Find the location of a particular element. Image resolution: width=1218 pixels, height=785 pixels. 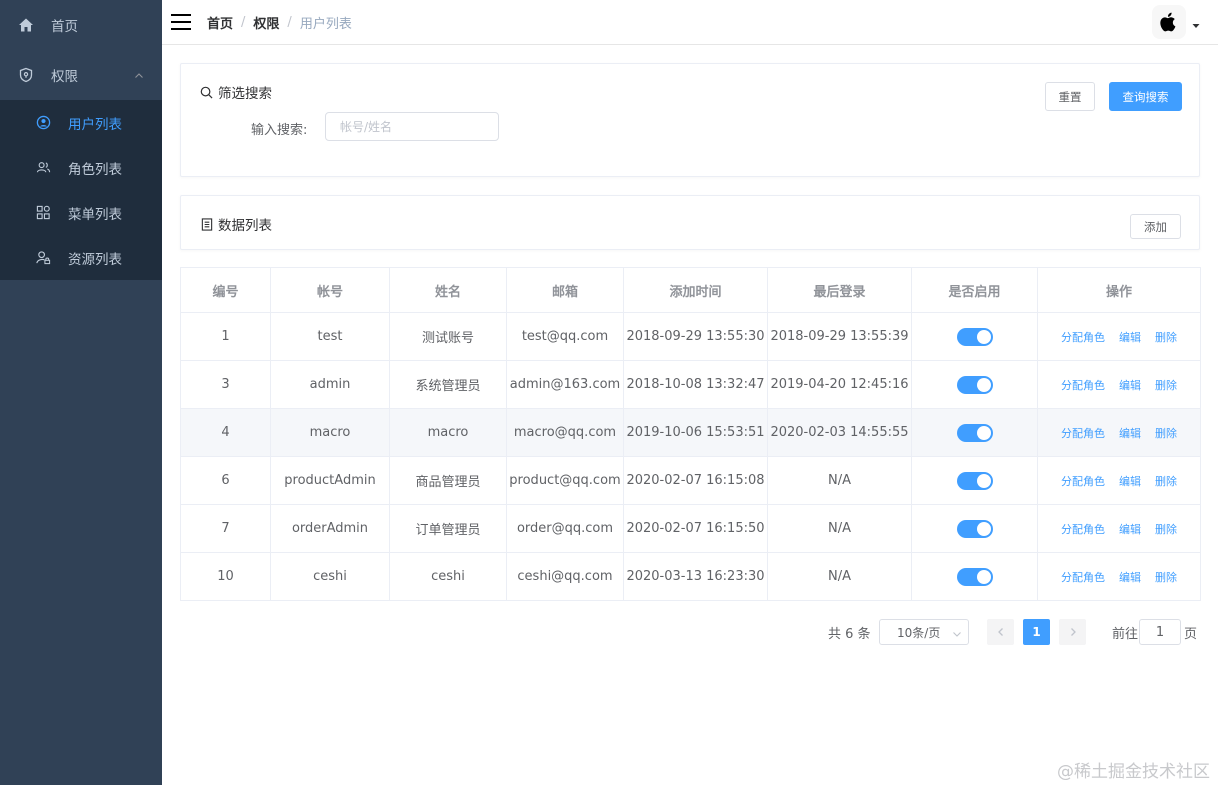

column-header-account: 帐号 is located at coordinates (330, 290).